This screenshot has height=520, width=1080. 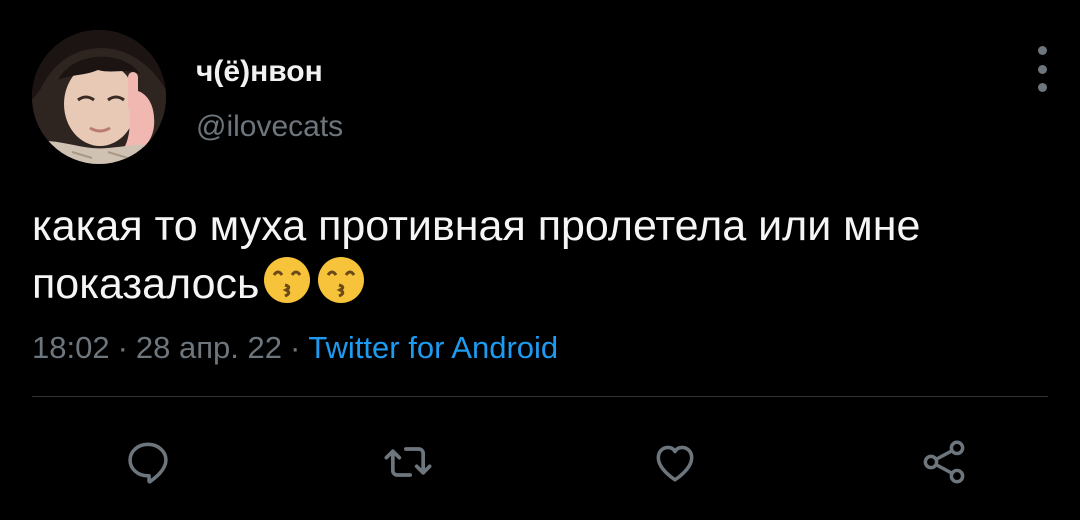 I want to click on like-button, so click(x=675, y=462).